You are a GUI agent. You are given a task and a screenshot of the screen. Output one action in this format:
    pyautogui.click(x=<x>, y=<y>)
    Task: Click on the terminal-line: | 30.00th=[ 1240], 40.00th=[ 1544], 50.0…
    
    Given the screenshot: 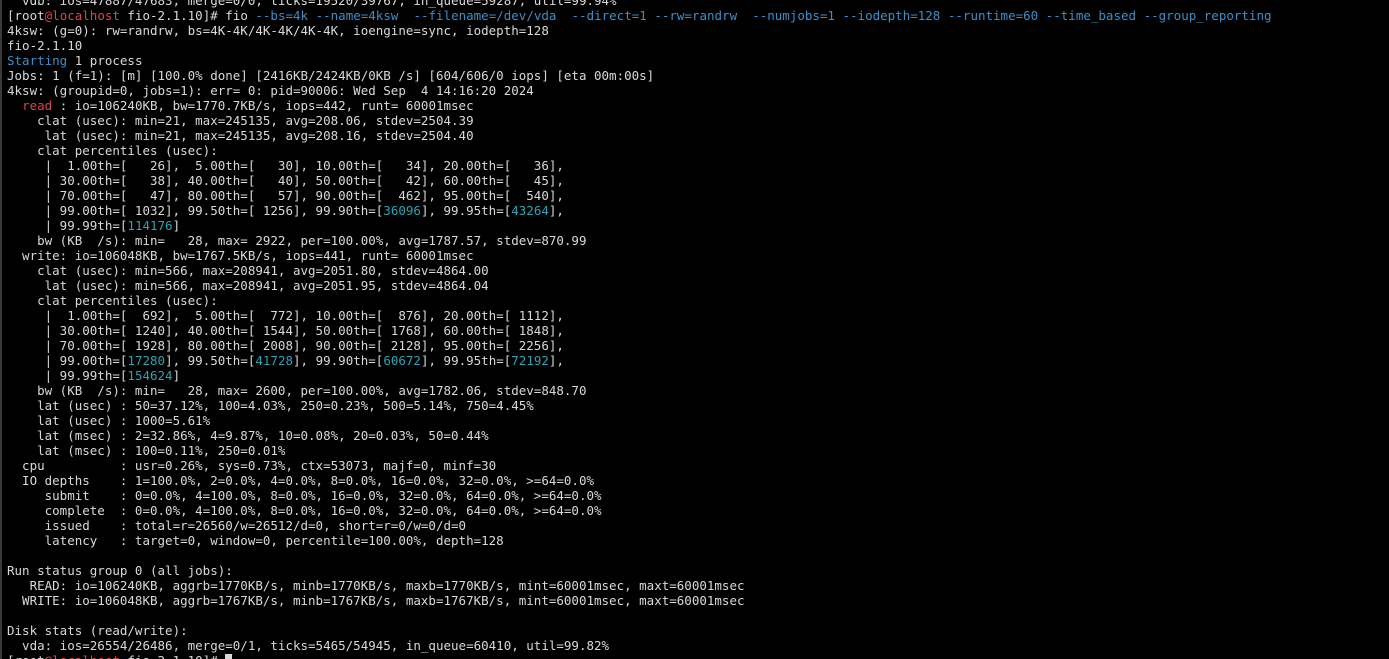 What is the action you would take?
    pyautogui.click(x=639, y=330)
    